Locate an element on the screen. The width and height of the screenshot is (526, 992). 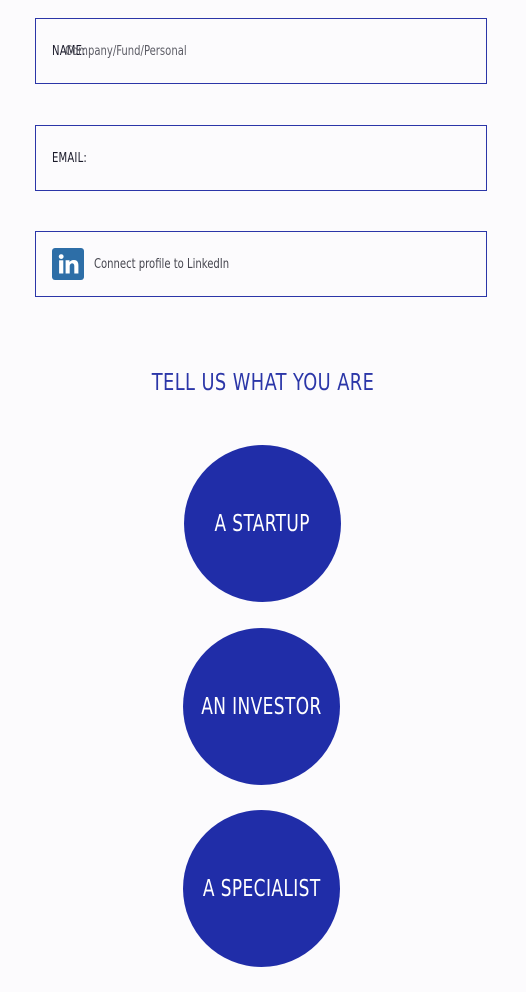
investor-button-label: AN INVESTOR is located at coordinates (261, 706).